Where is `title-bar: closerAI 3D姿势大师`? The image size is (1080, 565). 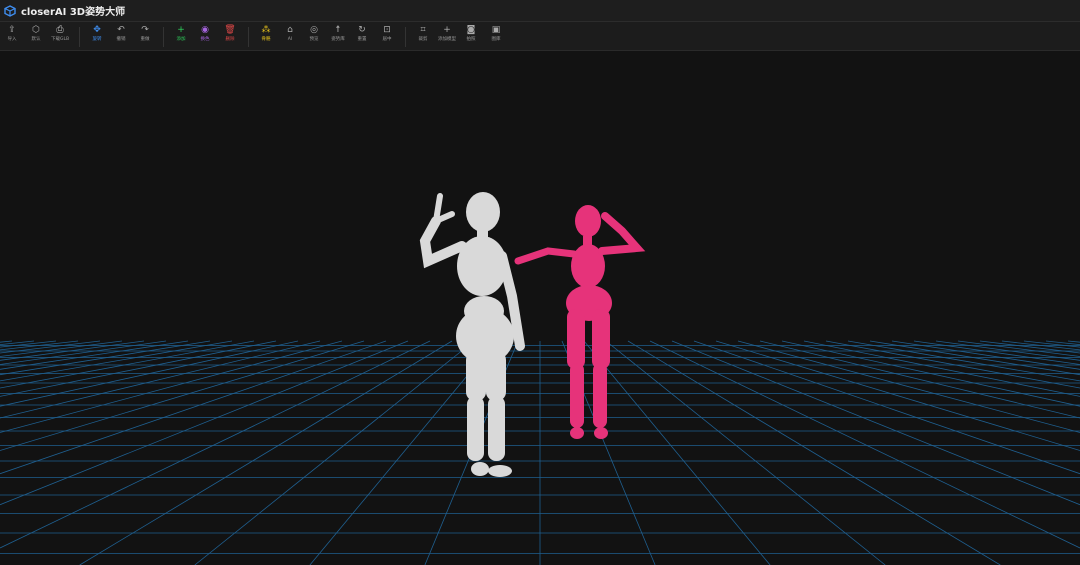 title-bar: closerAI 3D姿势大师 is located at coordinates (540, 11).